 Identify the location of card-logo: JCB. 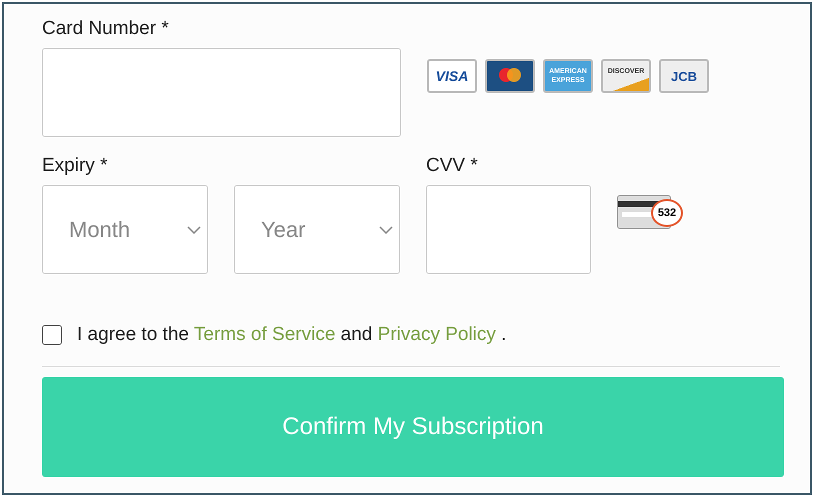
(684, 76).